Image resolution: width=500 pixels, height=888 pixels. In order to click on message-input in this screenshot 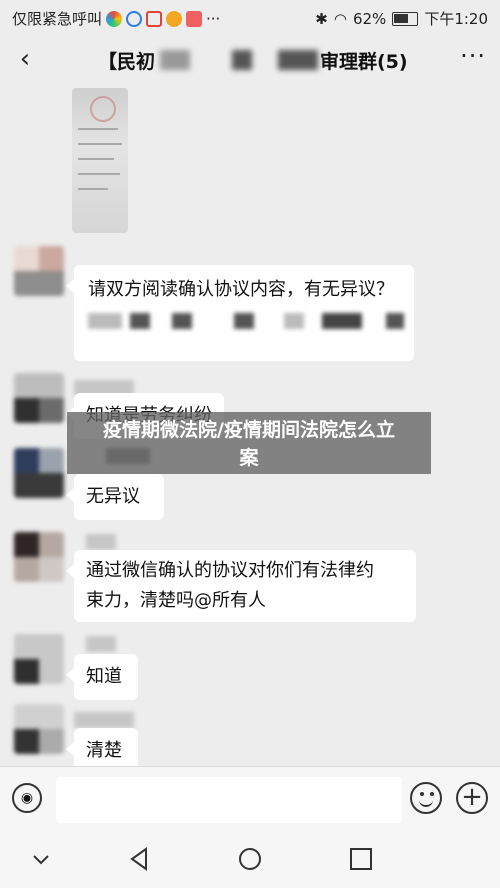, I will do `click(229, 800)`.